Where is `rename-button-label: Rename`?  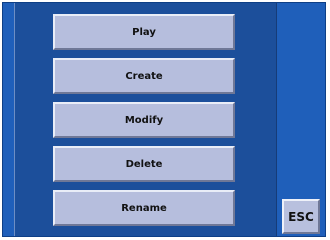
rename-button-label: Rename is located at coordinates (144, 208).